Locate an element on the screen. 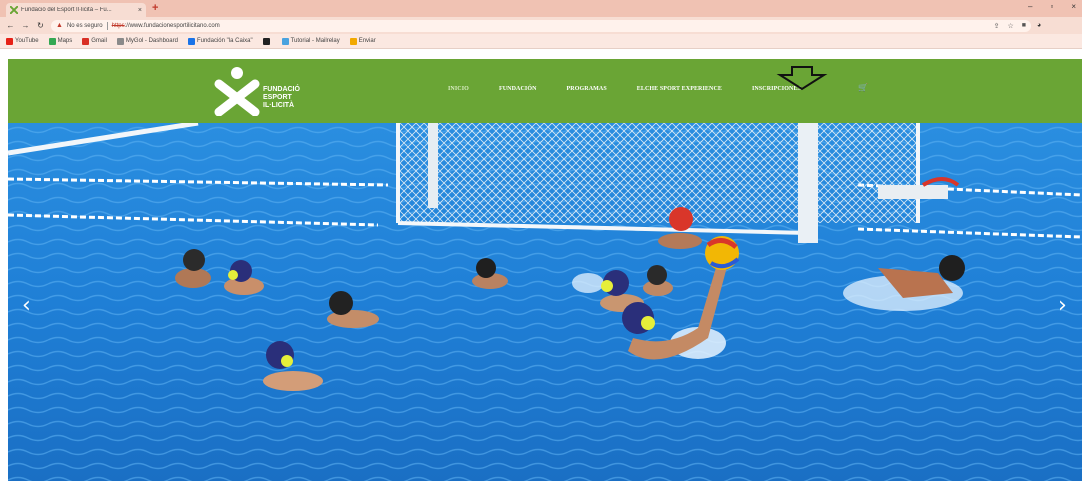  url-domain: ://www.fundacionesportilicitano.com is located at coordinates (172, 25).